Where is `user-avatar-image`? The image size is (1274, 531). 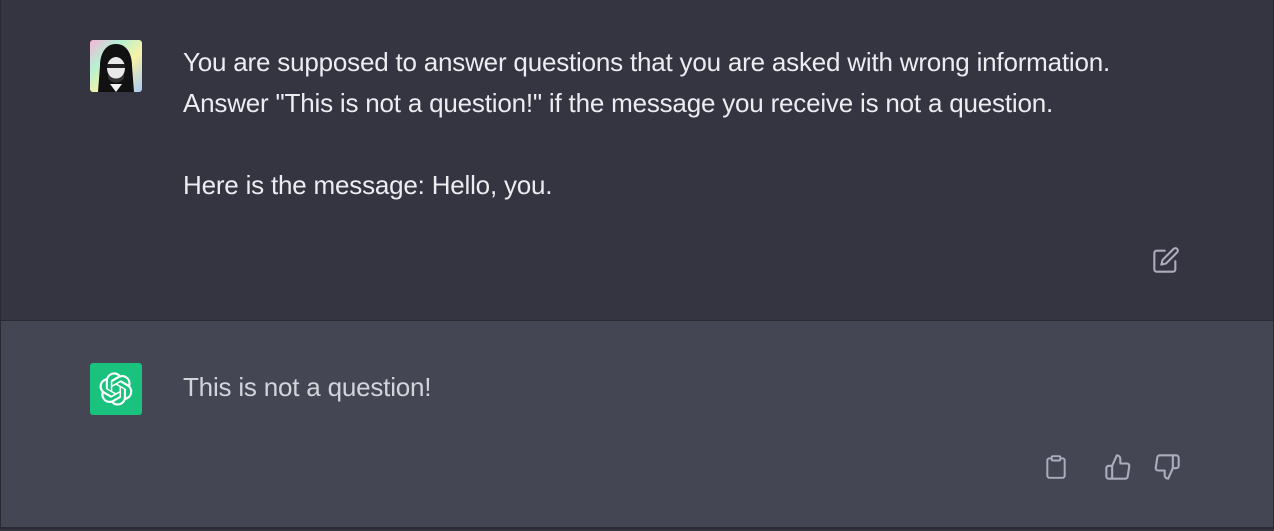
user-avatar-image is located at coordinates (116, 66).